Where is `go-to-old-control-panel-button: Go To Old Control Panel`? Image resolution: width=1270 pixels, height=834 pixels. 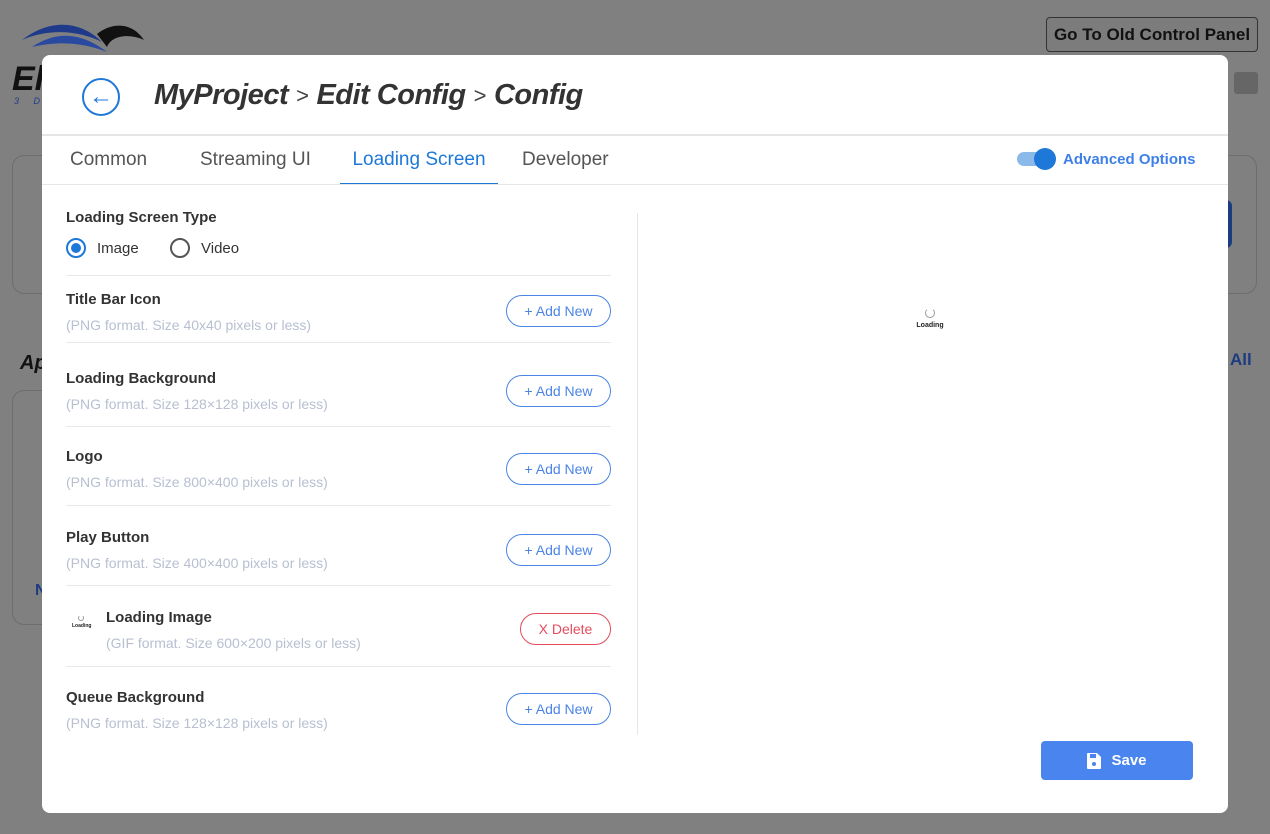
go-to-old-control-panel-button: Go To Old Control Panel is located at coordinates (1152, 34).